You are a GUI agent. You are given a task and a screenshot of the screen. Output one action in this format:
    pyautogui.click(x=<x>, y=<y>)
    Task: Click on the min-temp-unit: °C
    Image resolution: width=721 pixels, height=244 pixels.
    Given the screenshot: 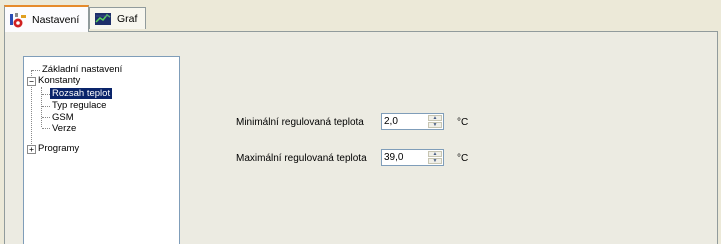 What is the action you would take?
    pyautogui.click(x=463, y=122)
    